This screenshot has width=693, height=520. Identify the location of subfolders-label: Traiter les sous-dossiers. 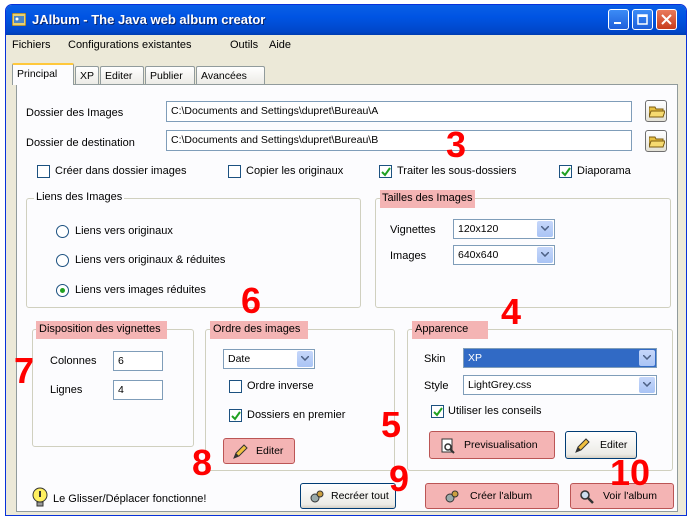
(457, 171).